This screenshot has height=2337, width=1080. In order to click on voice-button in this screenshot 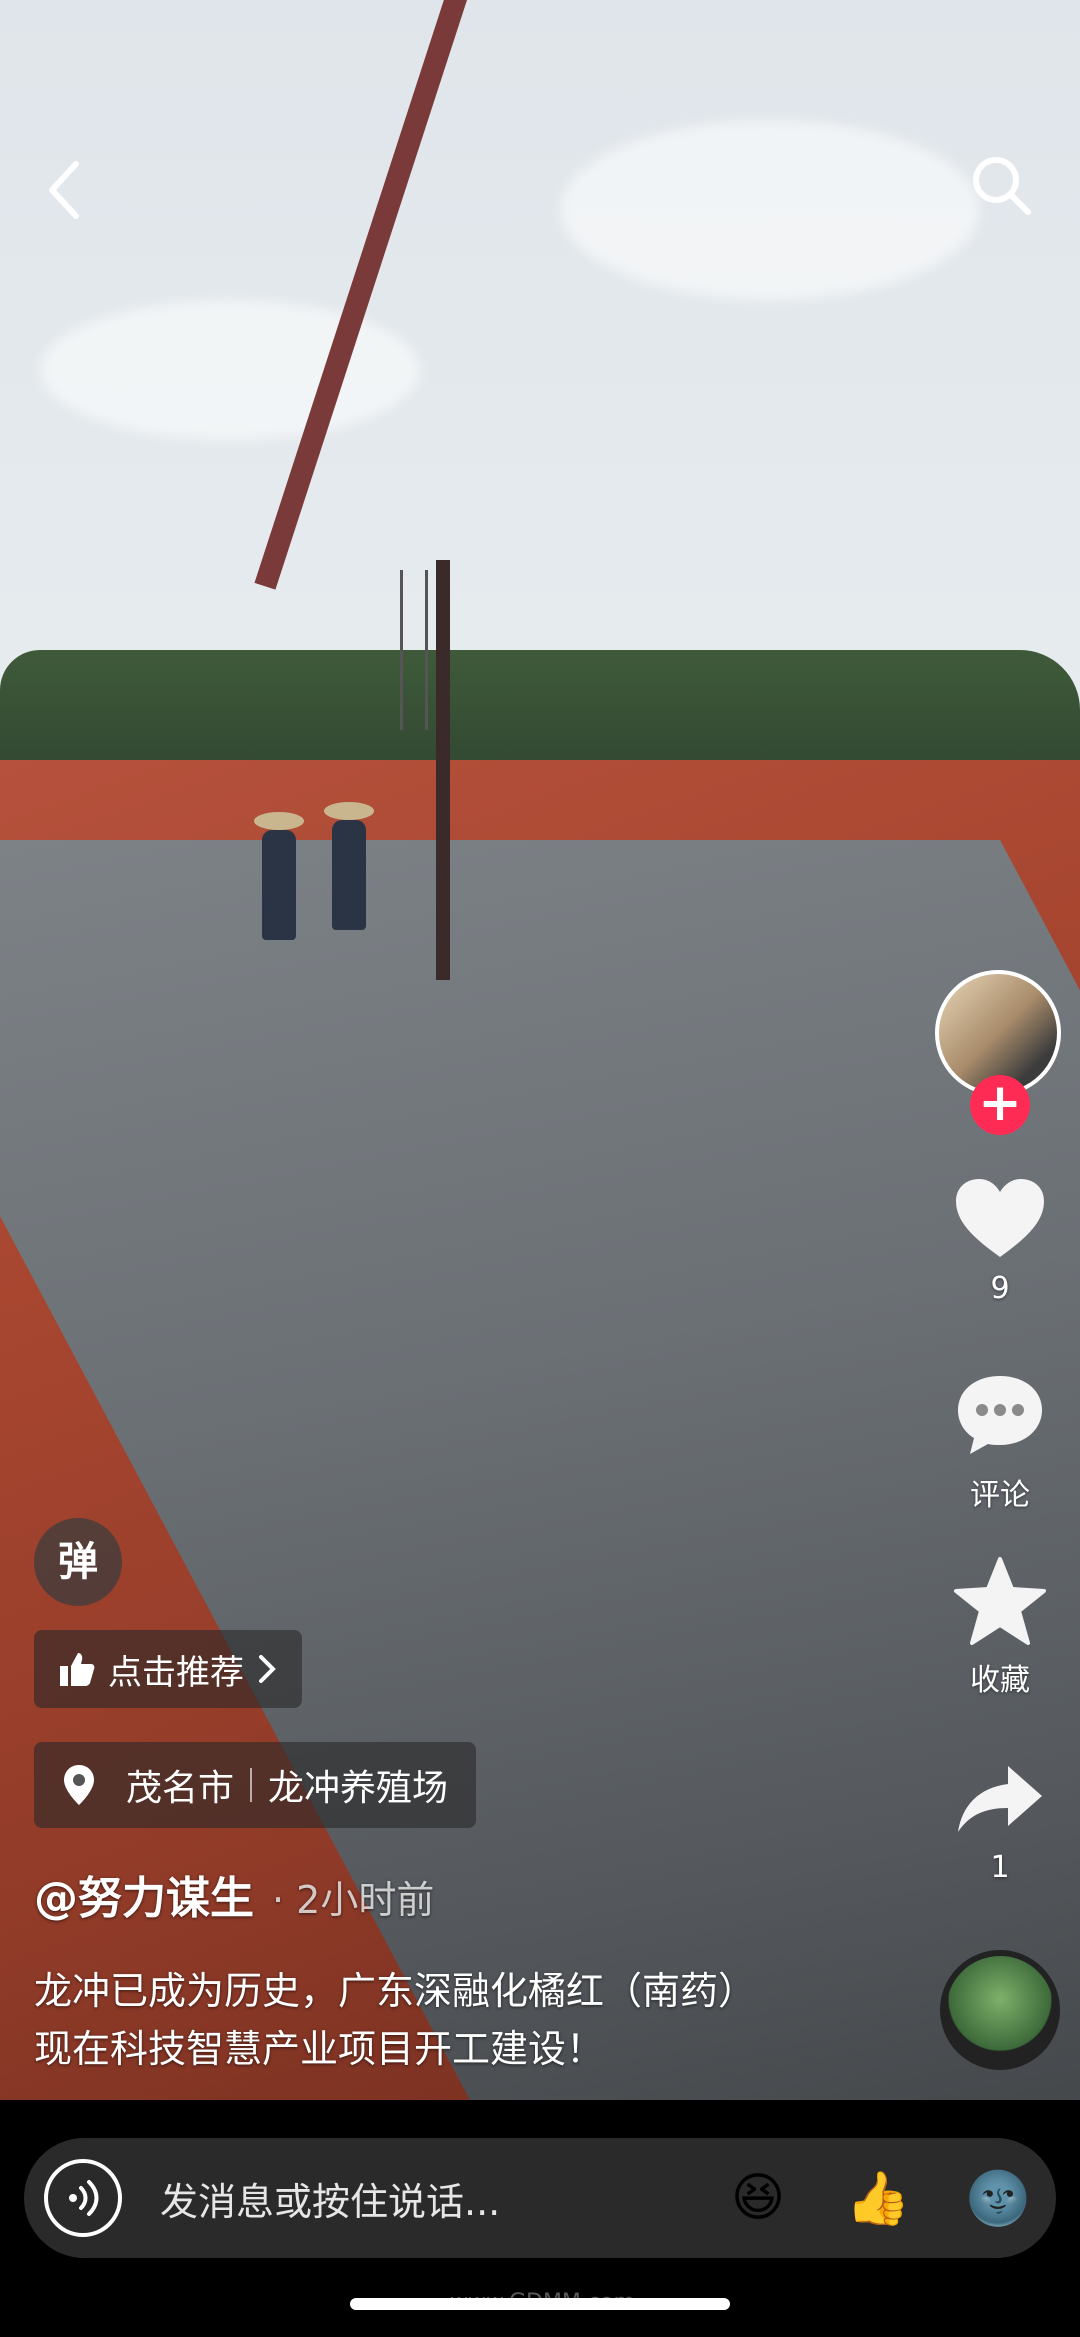, I will do `click(83, 2198)`.